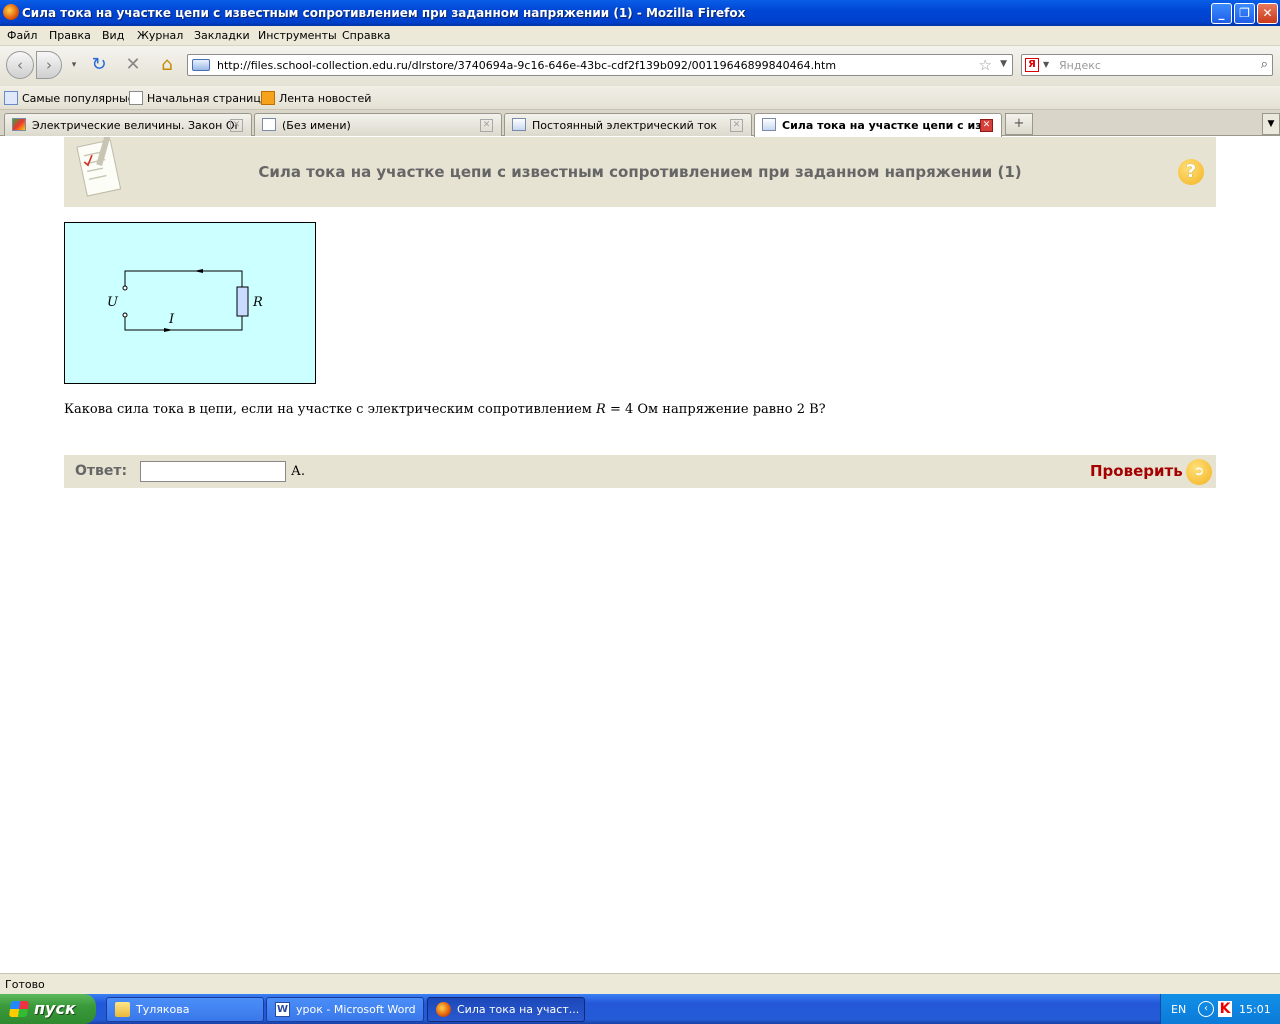 This screenshot has height=1024, width=1280. What do you see at coordinates (1080, 65) in the screenshot?
I see `search-placeholder: Яндекс` at bounding box center [1080, 65].